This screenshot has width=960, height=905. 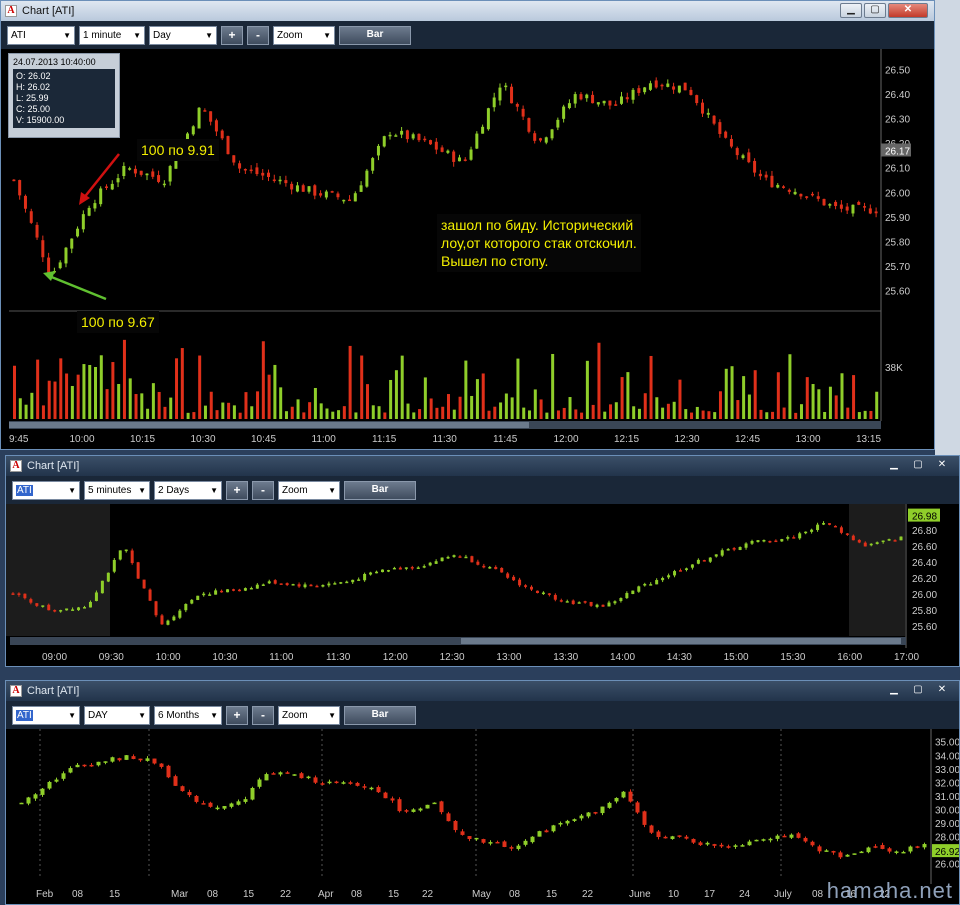 What do you see at coordinates (183, 35) in the screenshot?
I see `range-select: Day ▼` at bounding box center [183, 35].